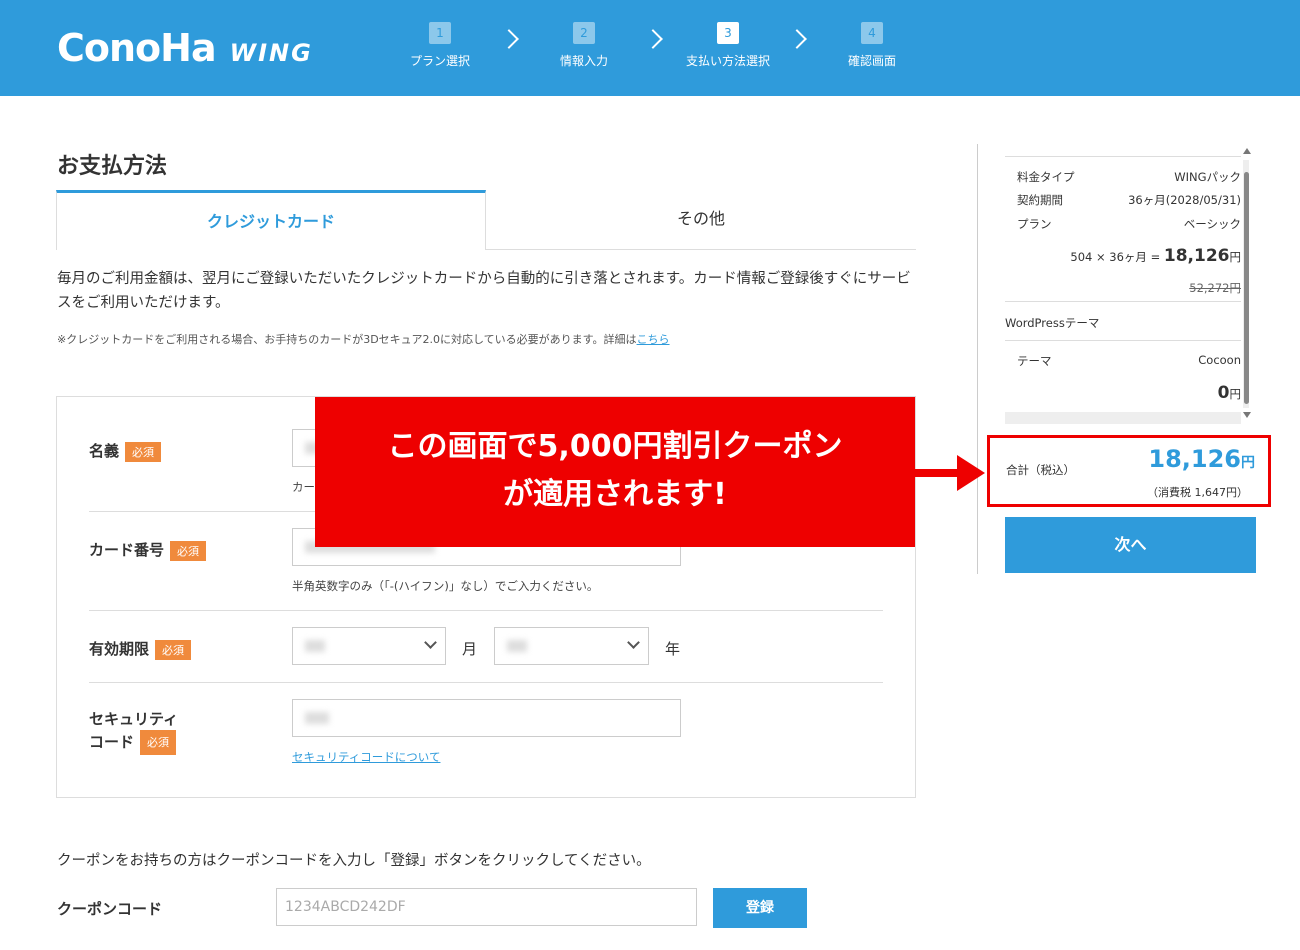 The image size is (1300, 950). I want to click on total-amount: 18,126, so click(1194, 459).